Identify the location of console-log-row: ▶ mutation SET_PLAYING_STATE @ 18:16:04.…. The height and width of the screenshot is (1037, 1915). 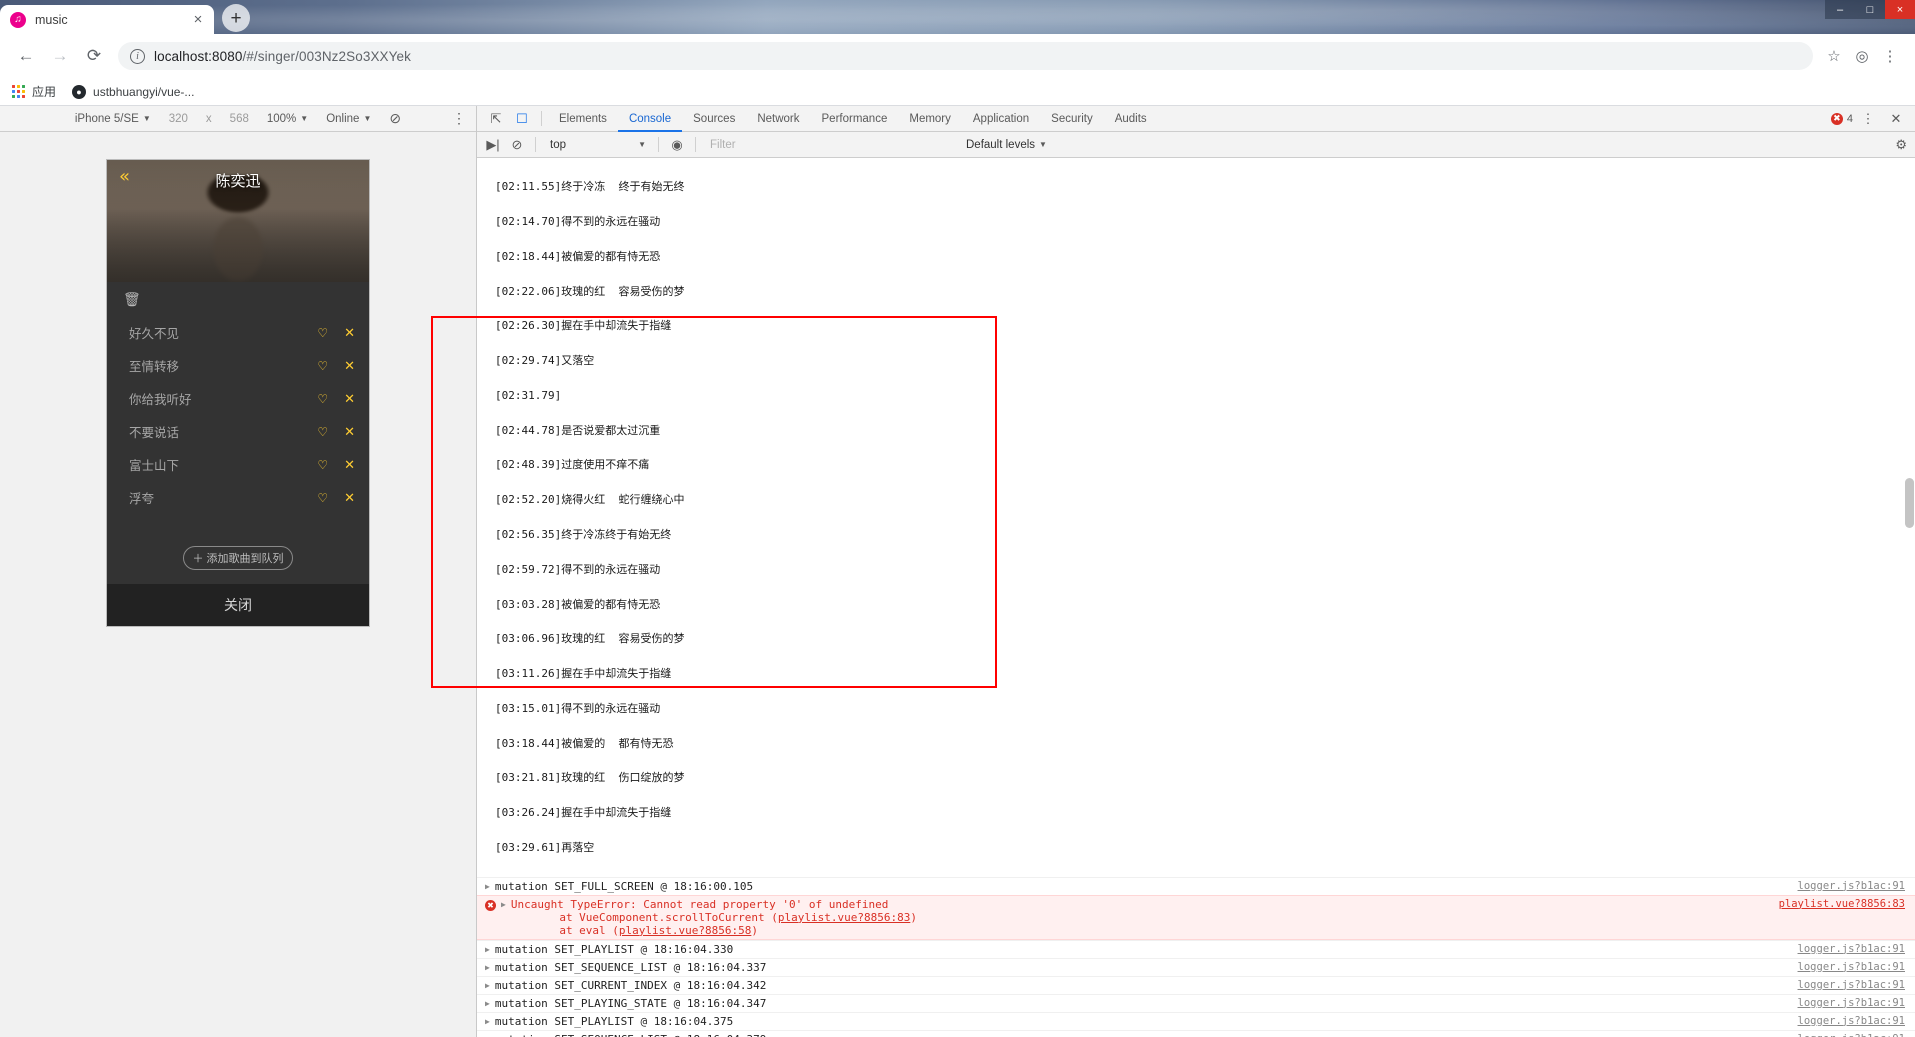
(1196, 1002).